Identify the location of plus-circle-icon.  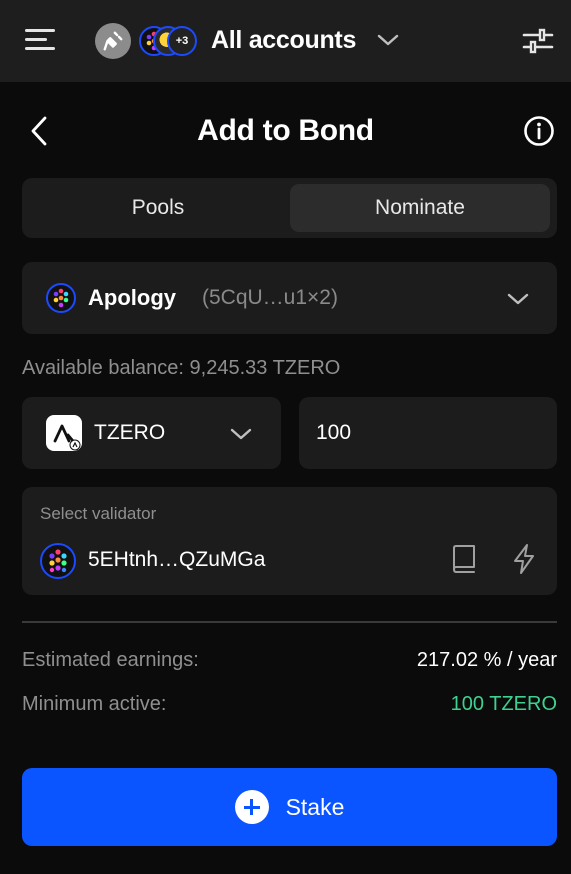
(251, 807).